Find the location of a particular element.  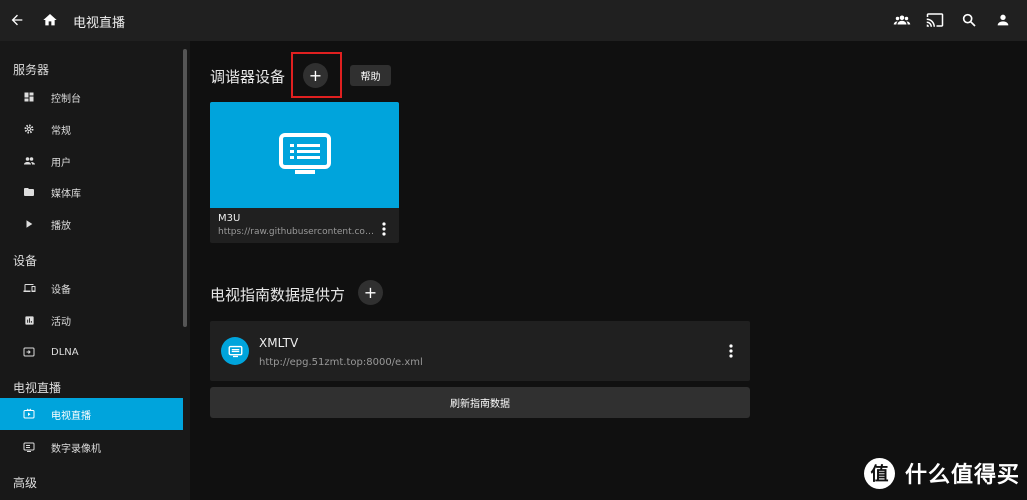

page-title: 电视直播 is located at coordinates (99, 23).